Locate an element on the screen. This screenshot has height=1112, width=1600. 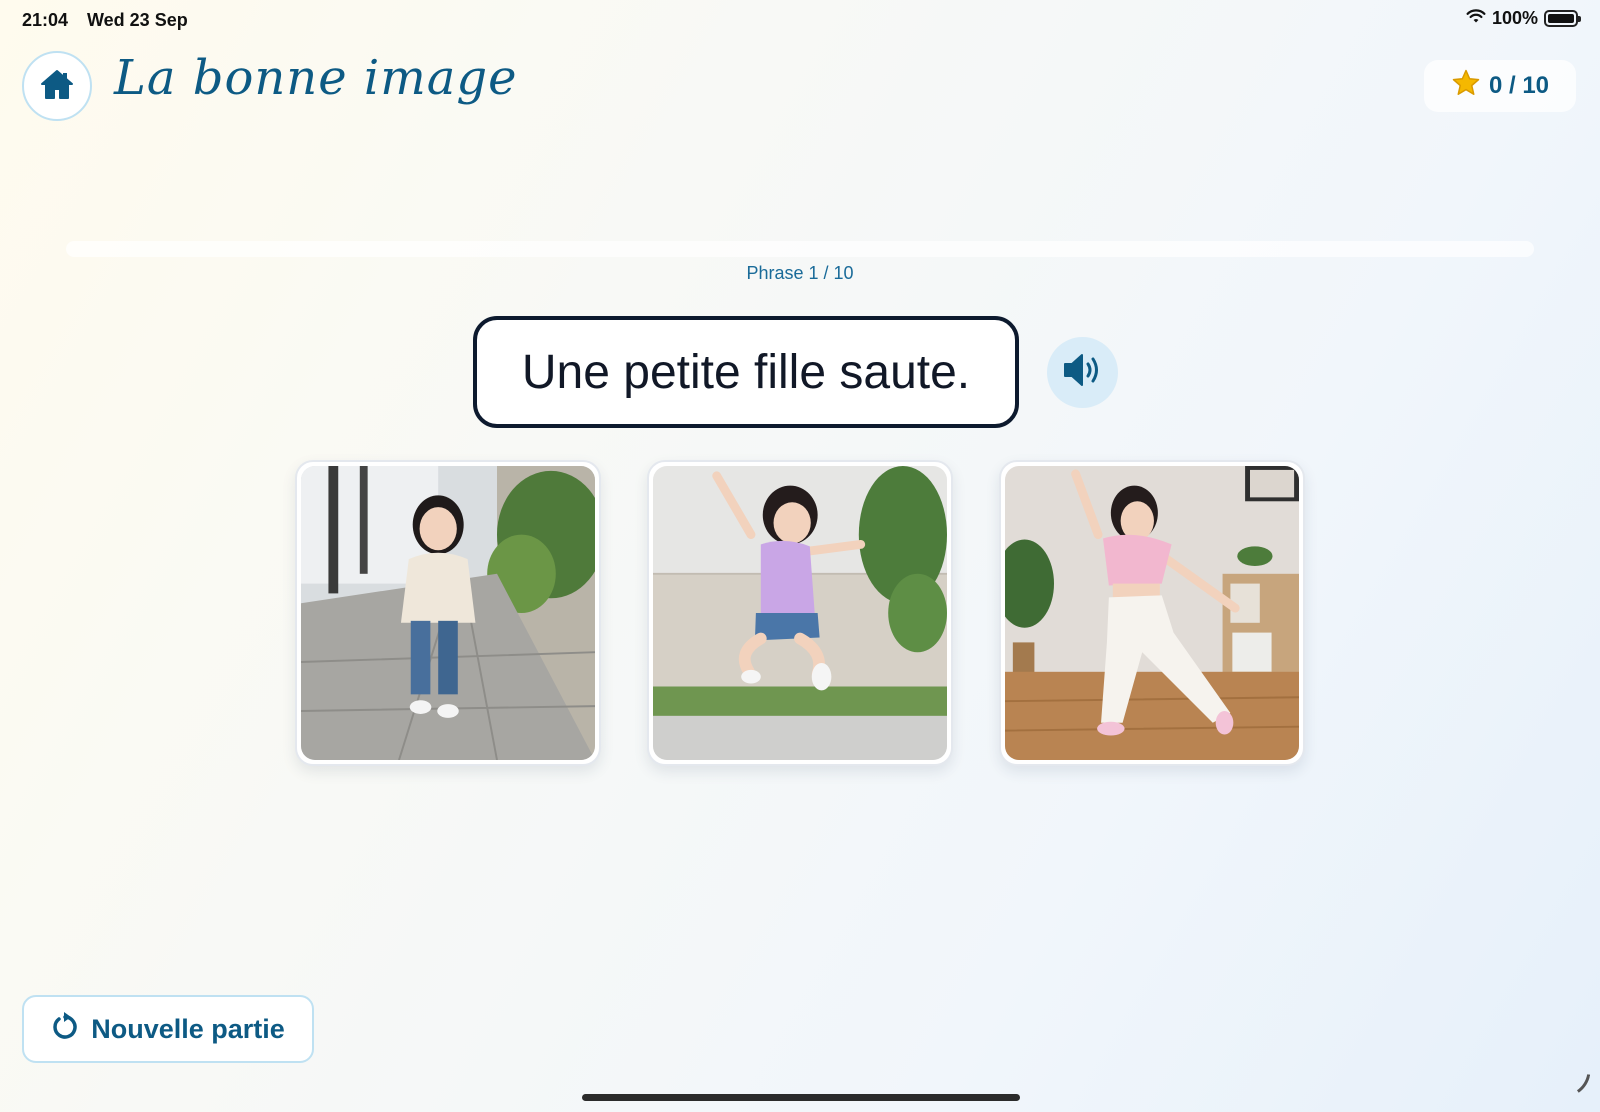
battery-percent: 100% is located at coordinates (1514, 18).